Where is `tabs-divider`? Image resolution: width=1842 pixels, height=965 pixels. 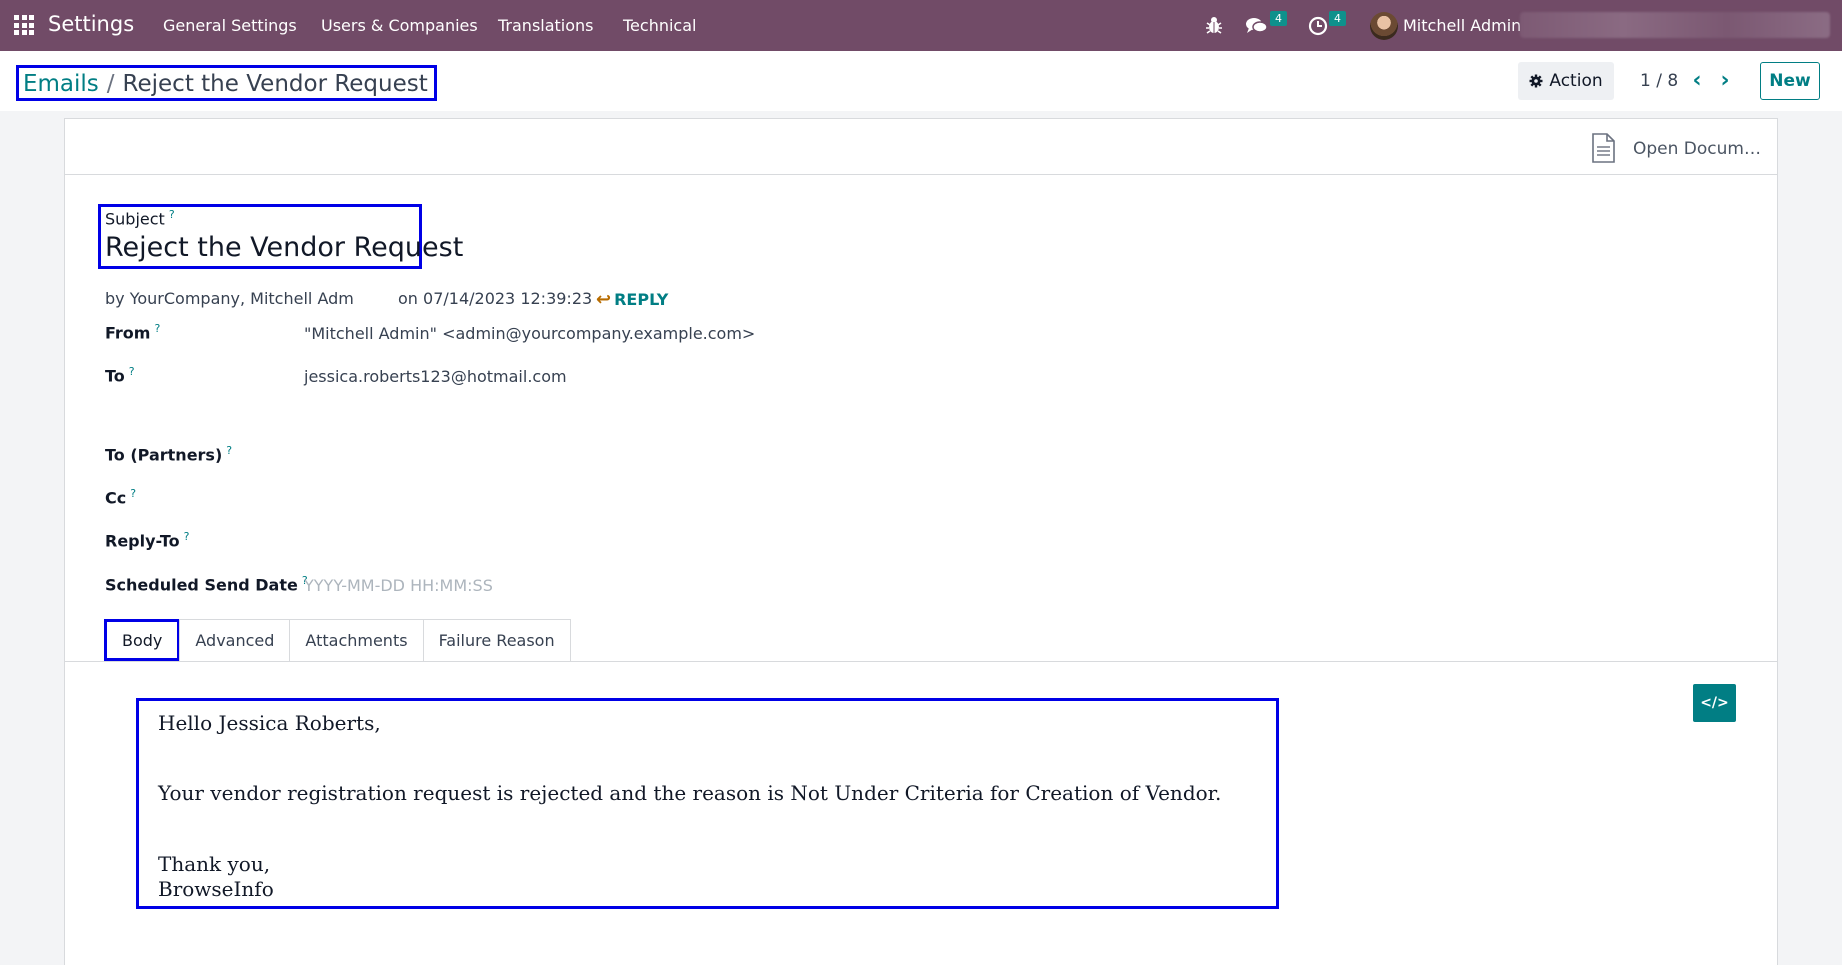 tabs-divider is located at coordinates (921, 661).